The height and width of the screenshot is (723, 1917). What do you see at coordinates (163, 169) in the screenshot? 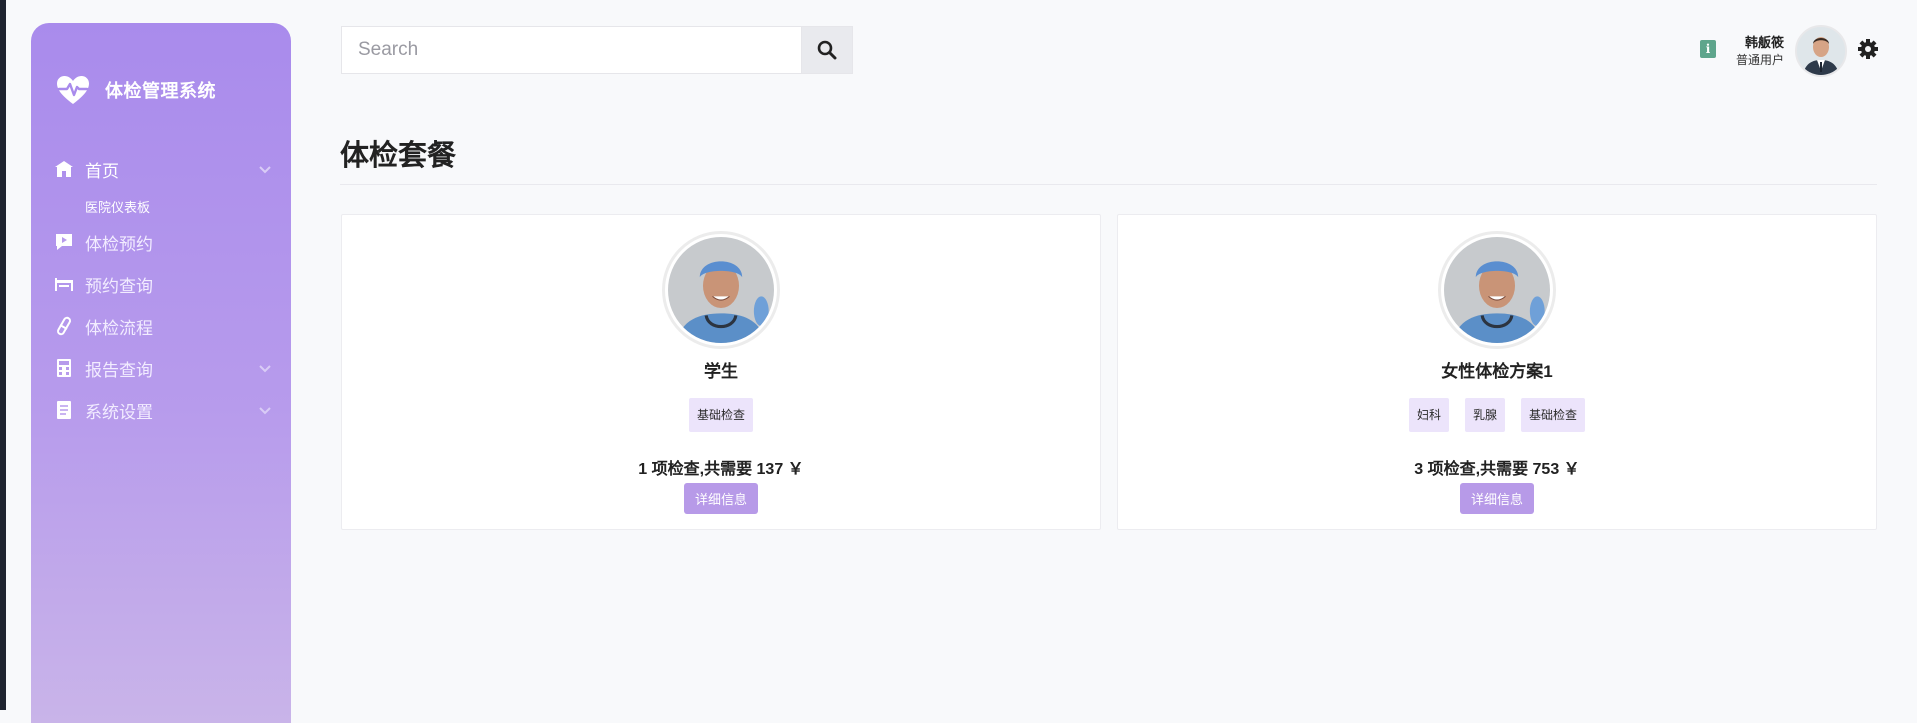
I see `sidebar-item-home: 首页` at bounding box center [163, 169].